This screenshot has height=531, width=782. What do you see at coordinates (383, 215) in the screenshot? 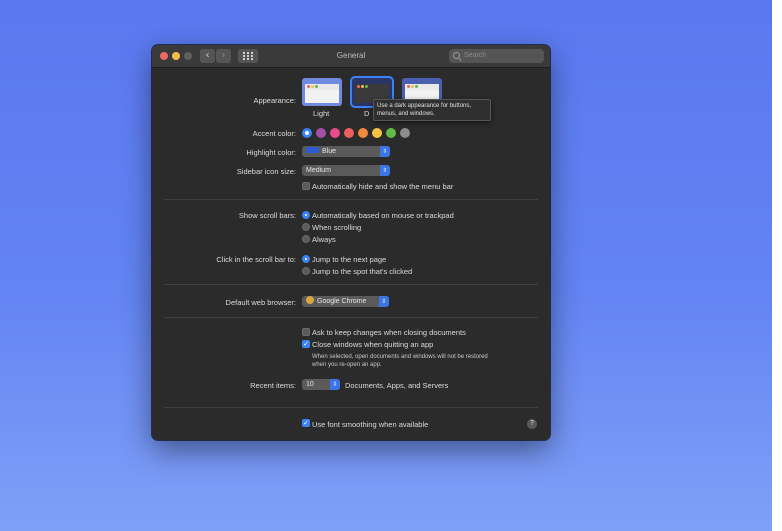
I see `scroll-bars-auto-label: Automatically based on mouse or trackpad` at bounding box center [383, 215].